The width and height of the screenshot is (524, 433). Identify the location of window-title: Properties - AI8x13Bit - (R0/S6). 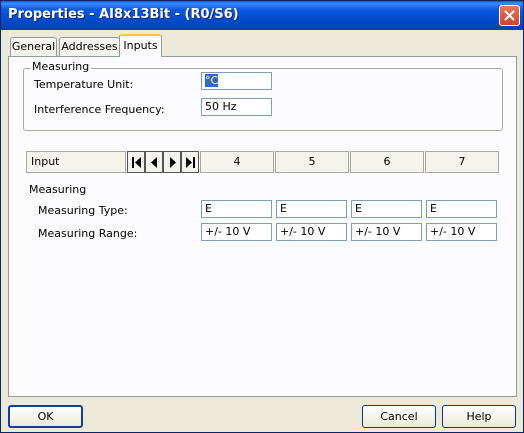
(123, 14).